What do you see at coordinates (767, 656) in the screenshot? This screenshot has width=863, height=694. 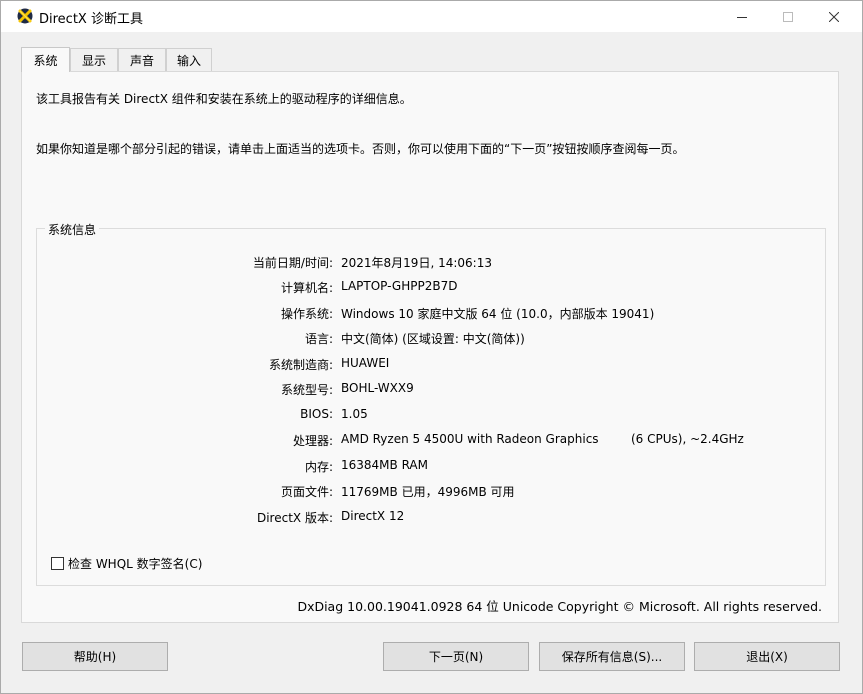 I see `exit-button: 退出(X)` at bounding box center [767, 656].